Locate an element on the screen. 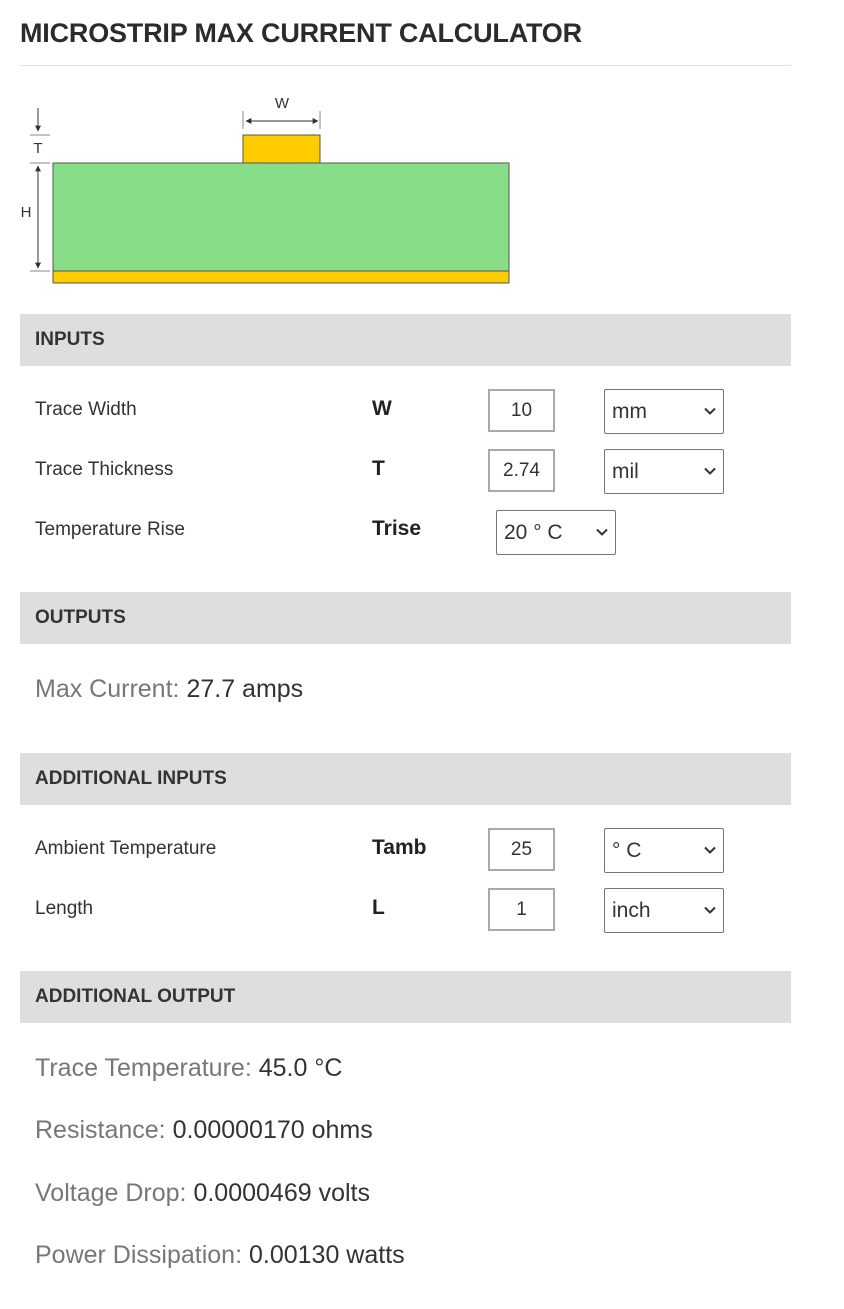 The height and width of the screenshot is (1309, 844). power-dissipation-label: Power Dissipation: is located at coordinates (139, 1255).